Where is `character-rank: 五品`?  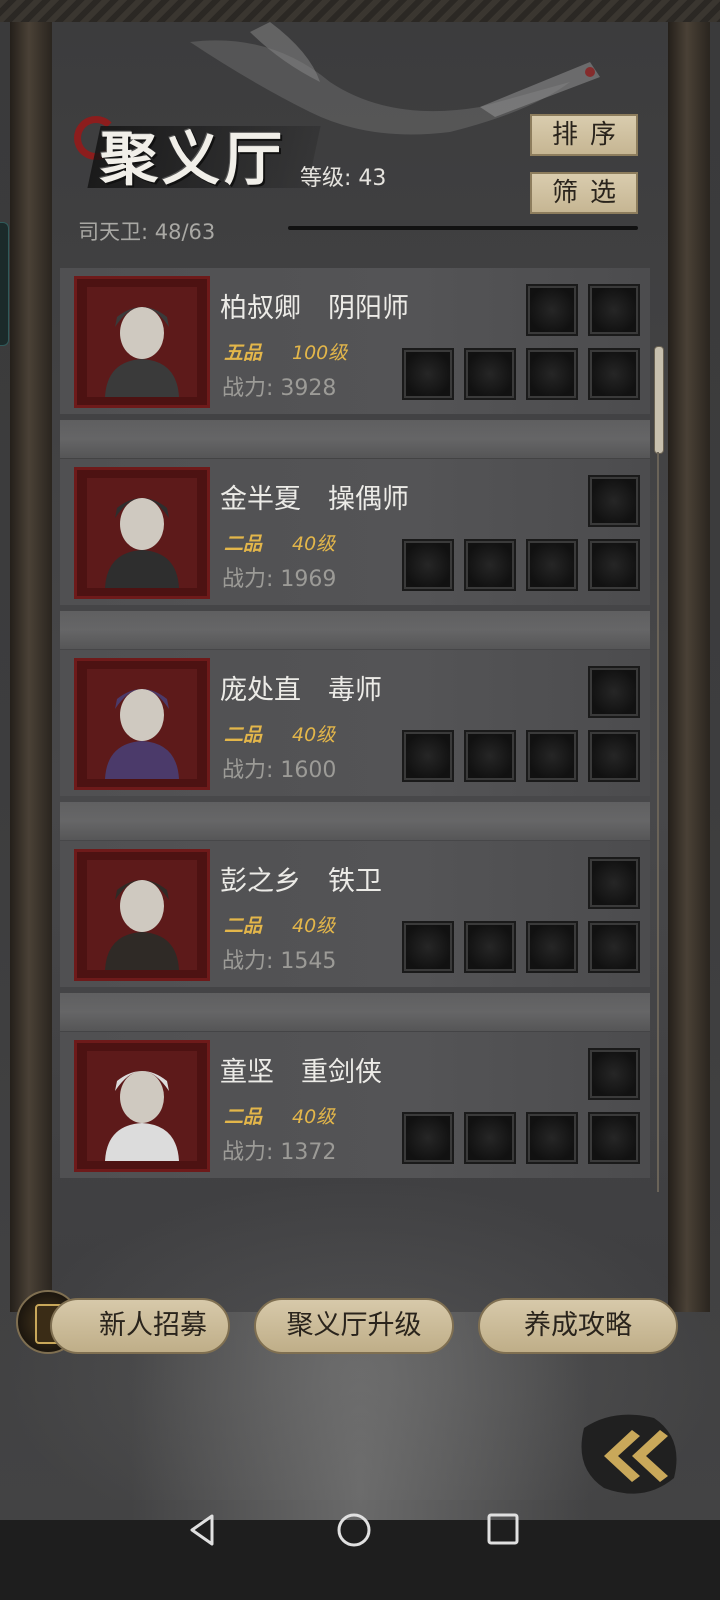 character-rank: 五品 is located at coordinates (243, 353).